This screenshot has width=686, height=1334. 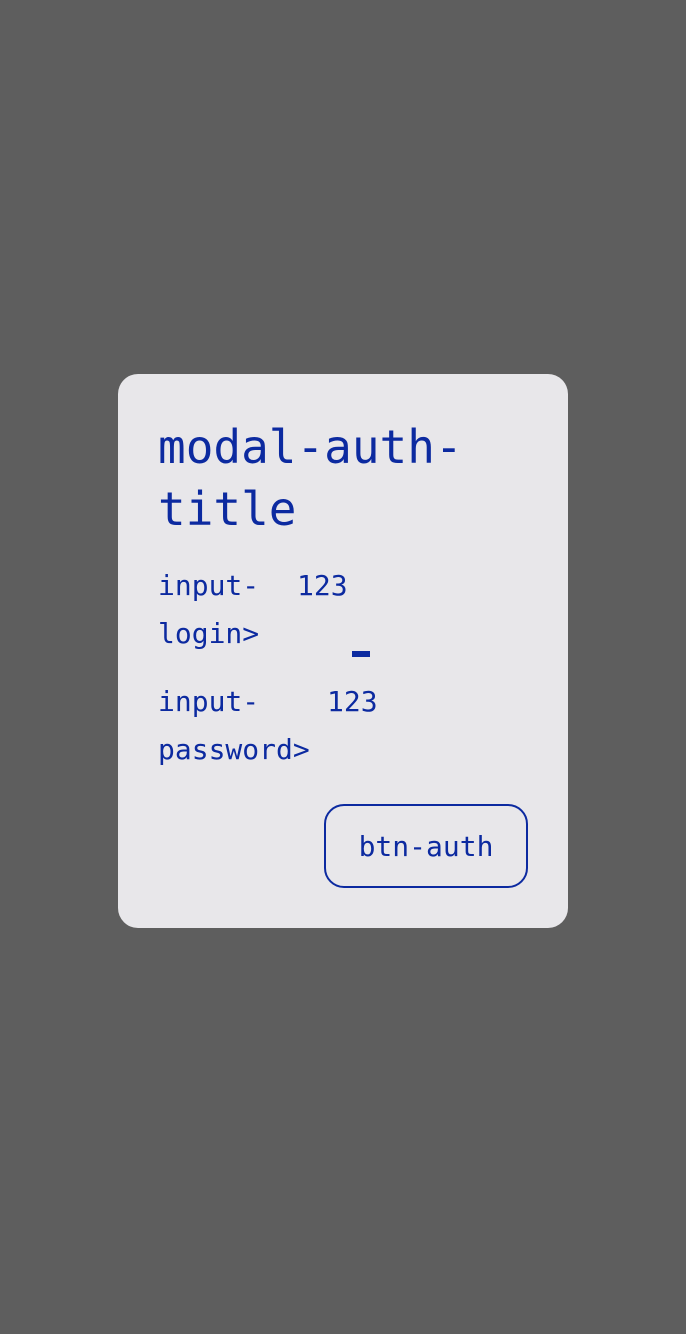 I want to click on auth-button: btn-auth, so click(x=426, y=846).